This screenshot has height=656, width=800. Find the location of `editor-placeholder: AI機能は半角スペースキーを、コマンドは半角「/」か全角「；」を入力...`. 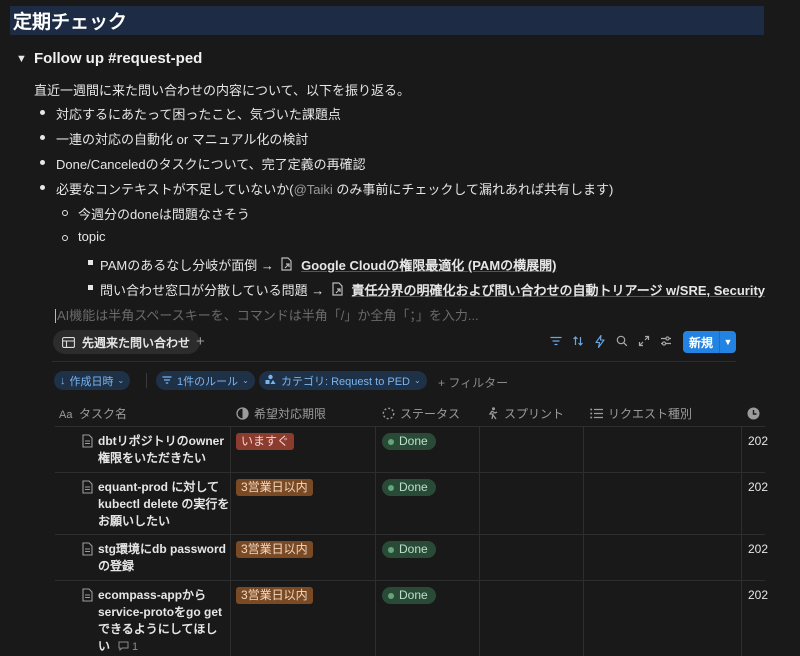

editor-placeholder: AI機能は半角スペースキーを、コマンドは半角「/」か全角「；」を入力... is located at coordinates (267, 314).